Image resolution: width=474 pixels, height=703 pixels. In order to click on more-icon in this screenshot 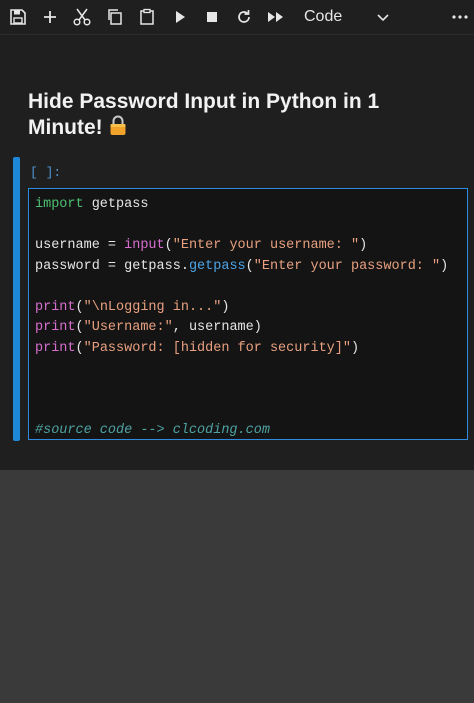, I will do `click(460, 17)`.